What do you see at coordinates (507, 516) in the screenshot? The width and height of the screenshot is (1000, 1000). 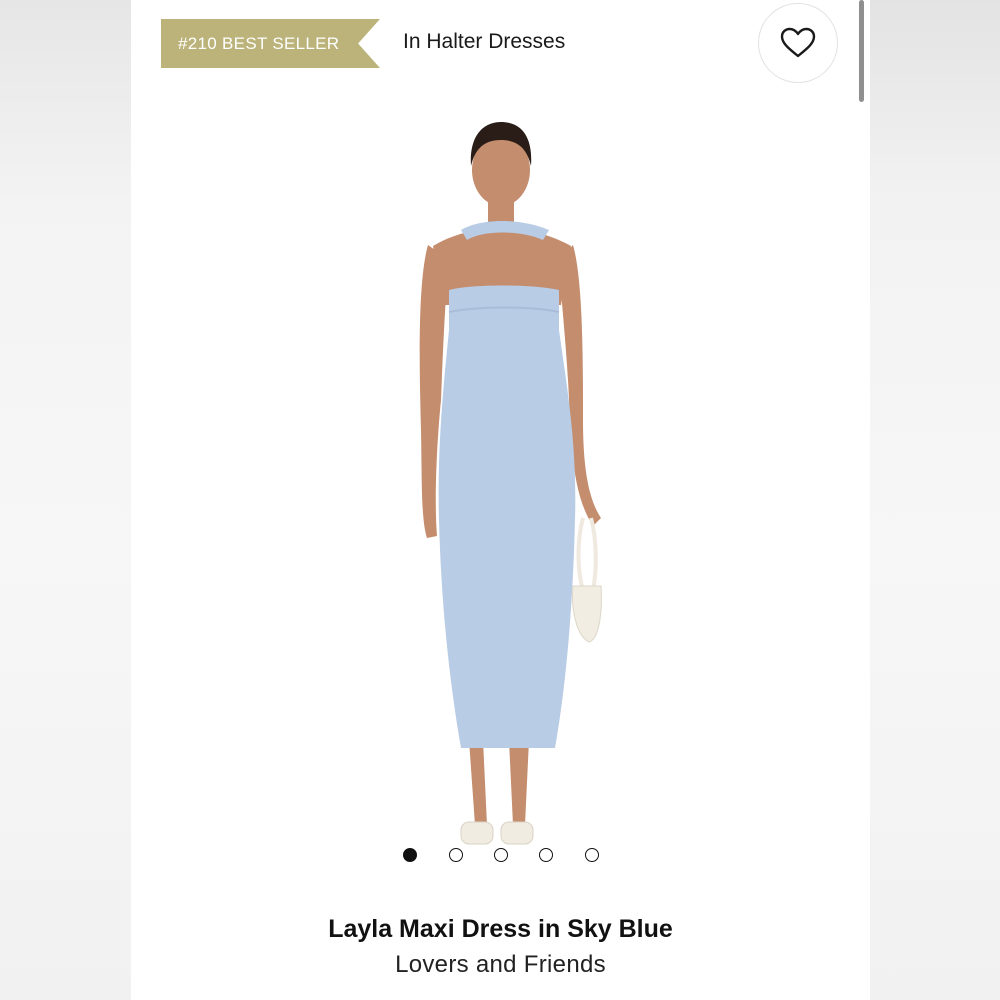 I see `dress` at bounding box center [507, 516].